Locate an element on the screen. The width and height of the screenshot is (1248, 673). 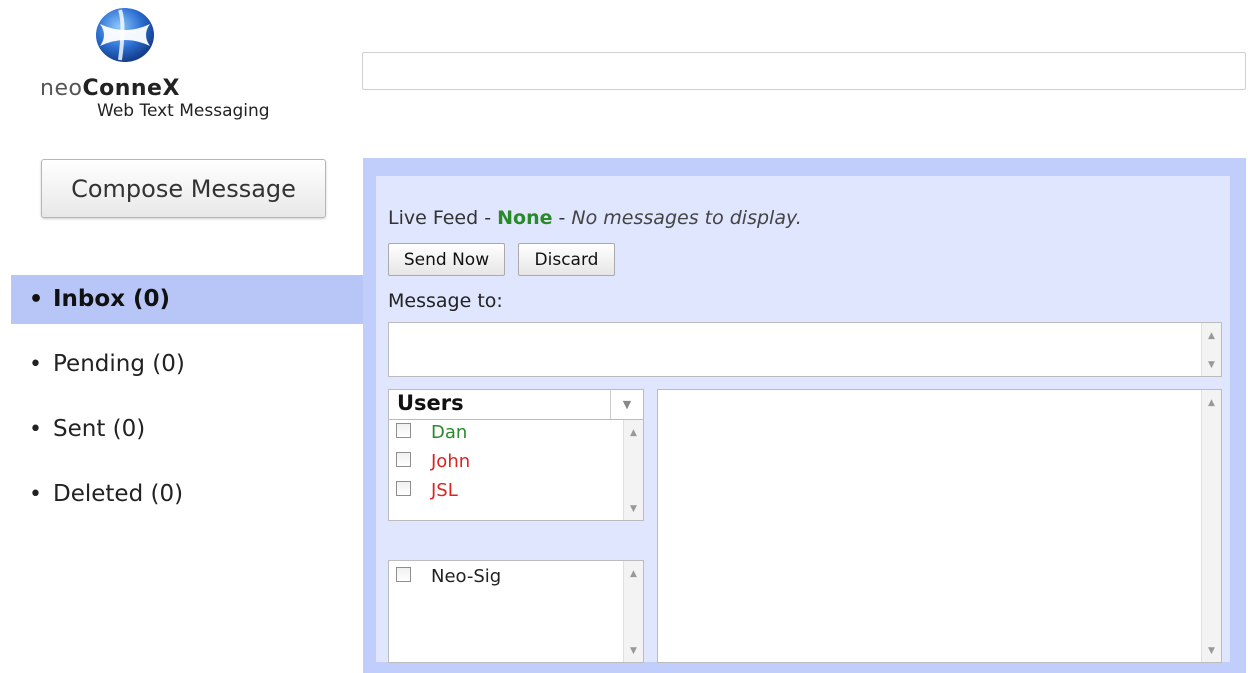
list-item: Neo-Sig is located at coordinates (448, 580).